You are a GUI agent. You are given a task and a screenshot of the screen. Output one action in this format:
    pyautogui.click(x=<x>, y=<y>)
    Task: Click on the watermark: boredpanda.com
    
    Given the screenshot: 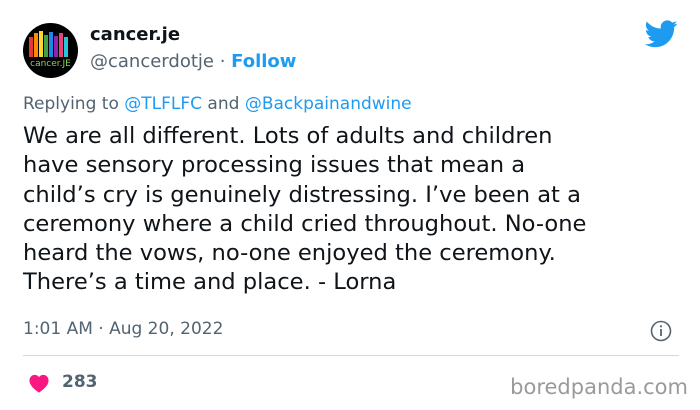 What is the action you would take?
    pyautogui.click(x=599, y=387)
    